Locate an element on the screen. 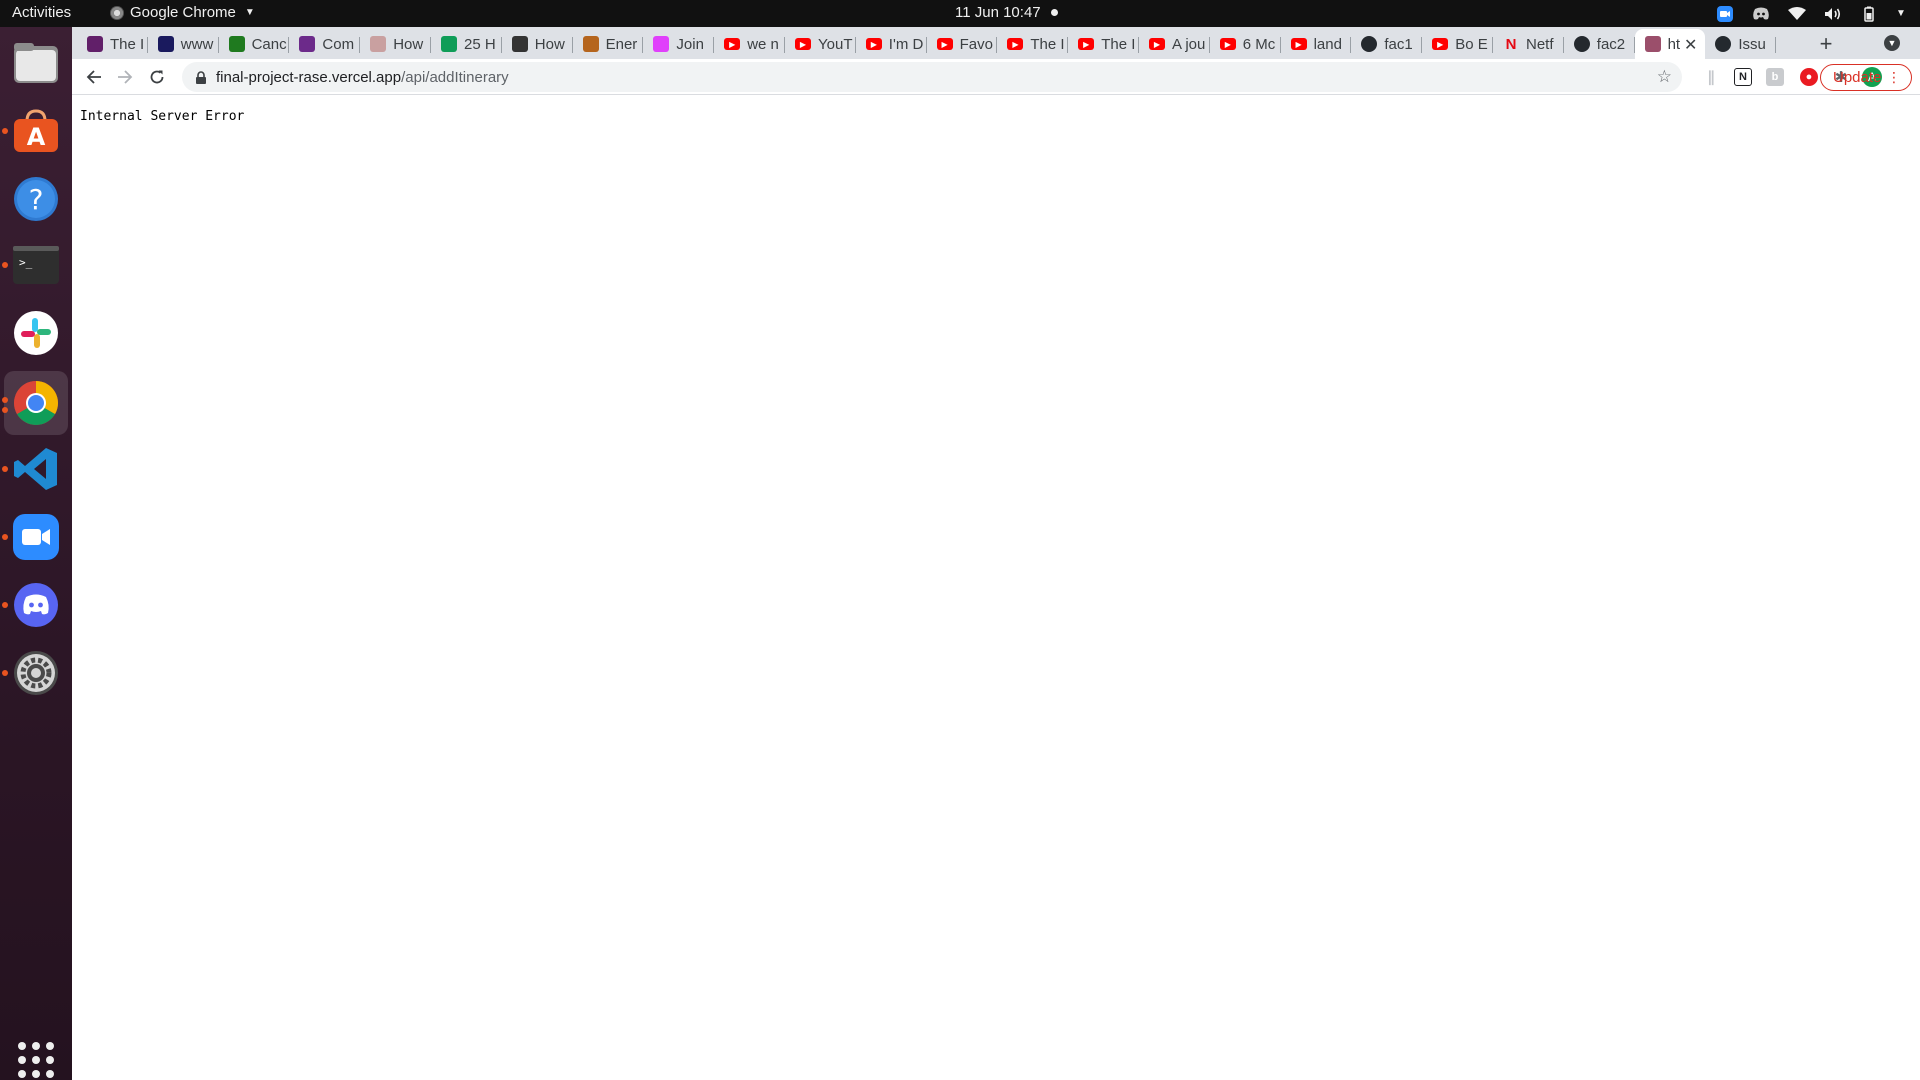 The width and height of the screenshot is (1920, 1080). system-tray: ▼ is located at coordinates (1811, 13).